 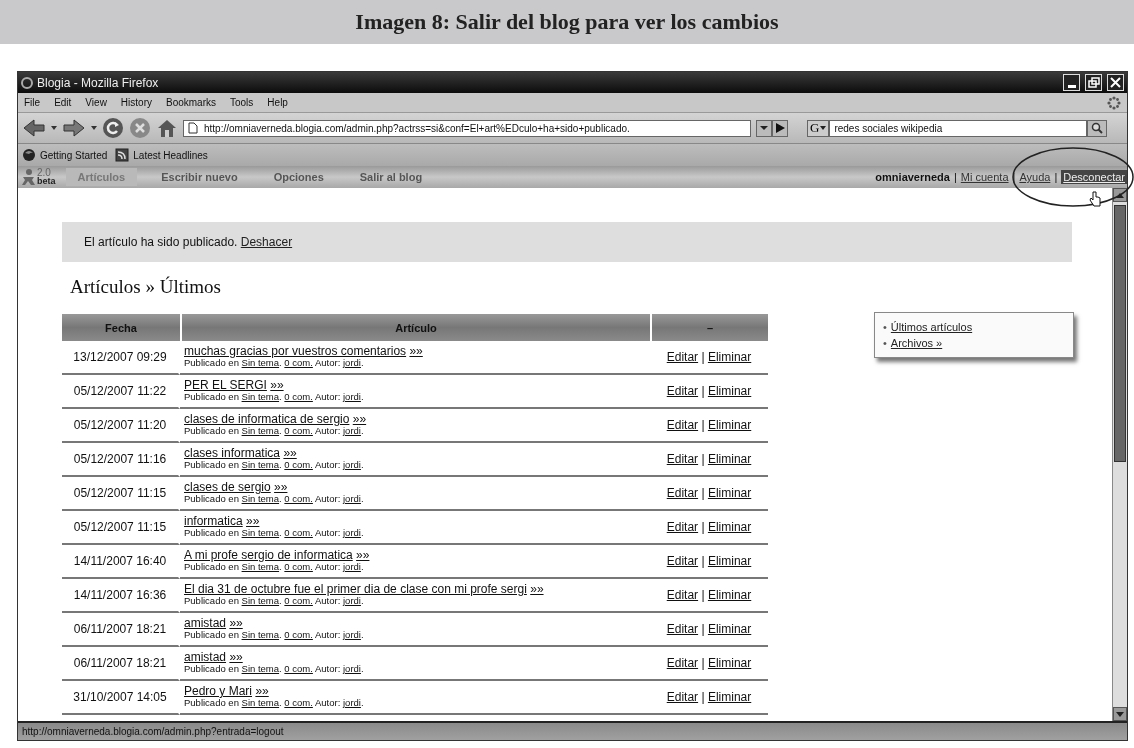 I want to click on user-link: Mi cuenta, so click(x=984, y=177).